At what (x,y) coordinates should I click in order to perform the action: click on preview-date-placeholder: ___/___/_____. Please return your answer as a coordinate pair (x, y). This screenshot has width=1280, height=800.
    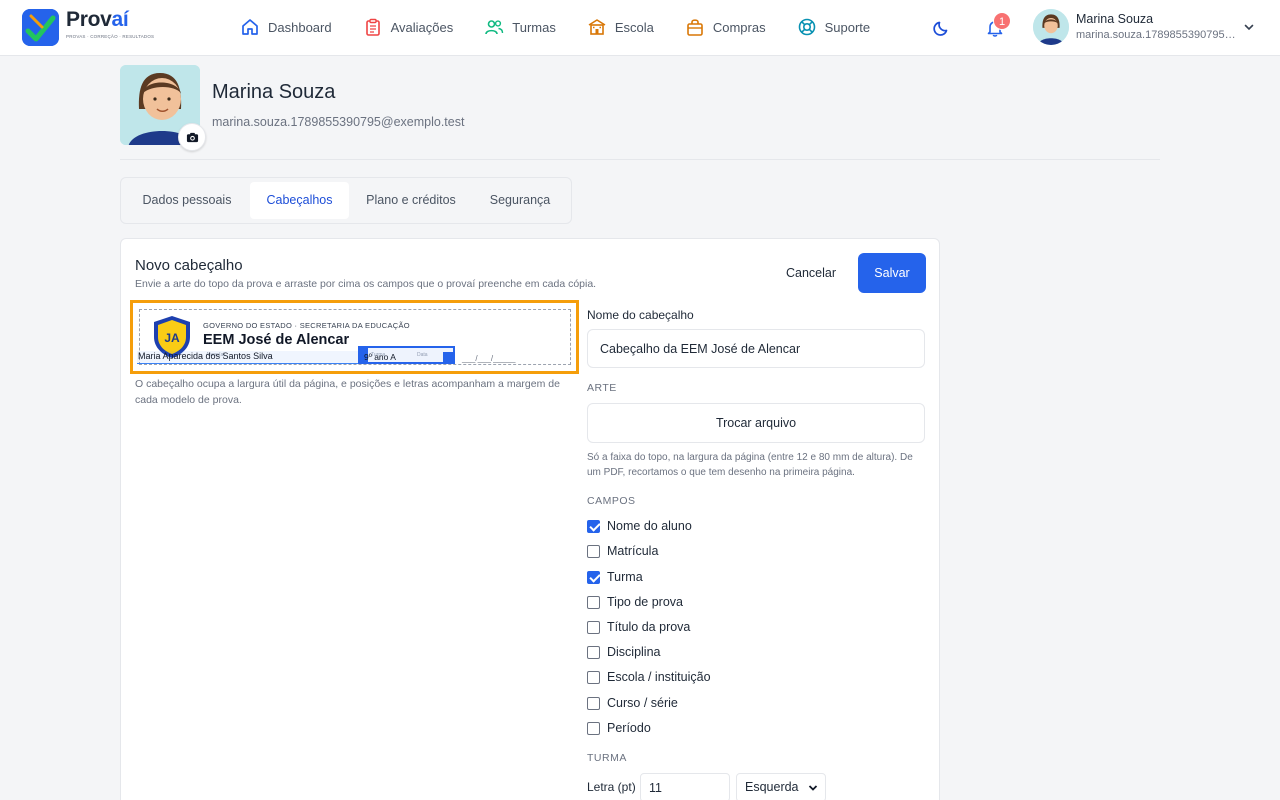
    Looking at the image, I should click on (489, 358).